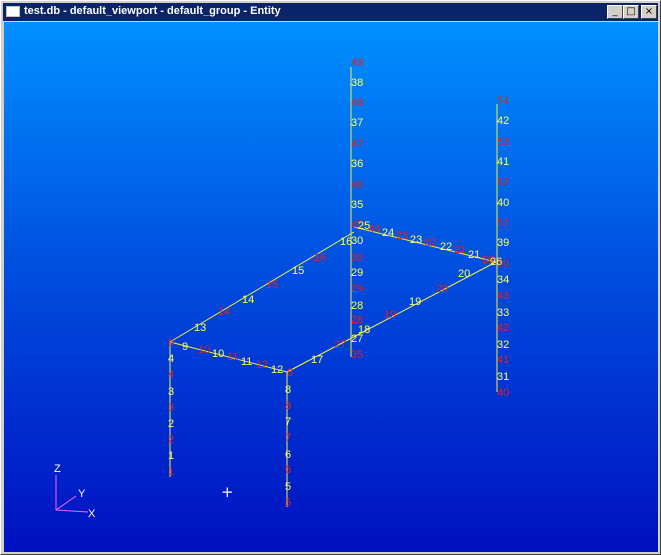  I want to click on element-label: 3, so click(171, 408).